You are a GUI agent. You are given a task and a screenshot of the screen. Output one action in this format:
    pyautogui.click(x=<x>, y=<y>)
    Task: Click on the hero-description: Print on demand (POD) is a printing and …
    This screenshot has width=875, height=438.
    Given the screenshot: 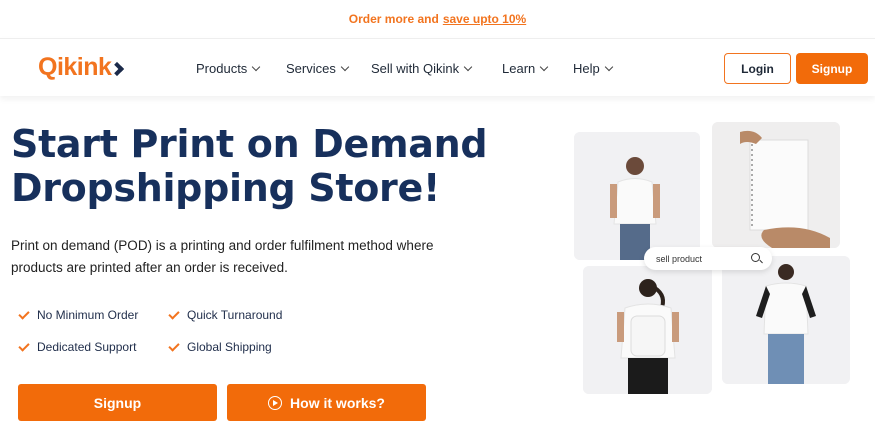 What is the action you would take?
    pyautogui.click(x=222, y=256)
    